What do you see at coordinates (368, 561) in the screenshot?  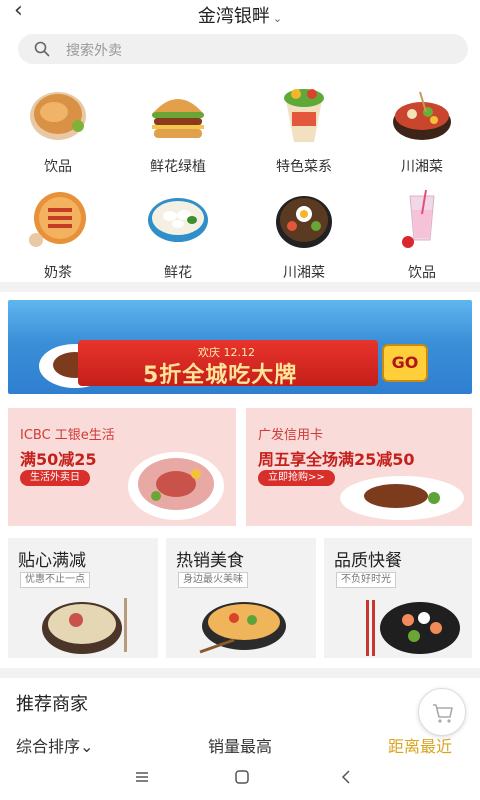 I see `feature-title: 品质快餐` at bounding box center [368, 561].